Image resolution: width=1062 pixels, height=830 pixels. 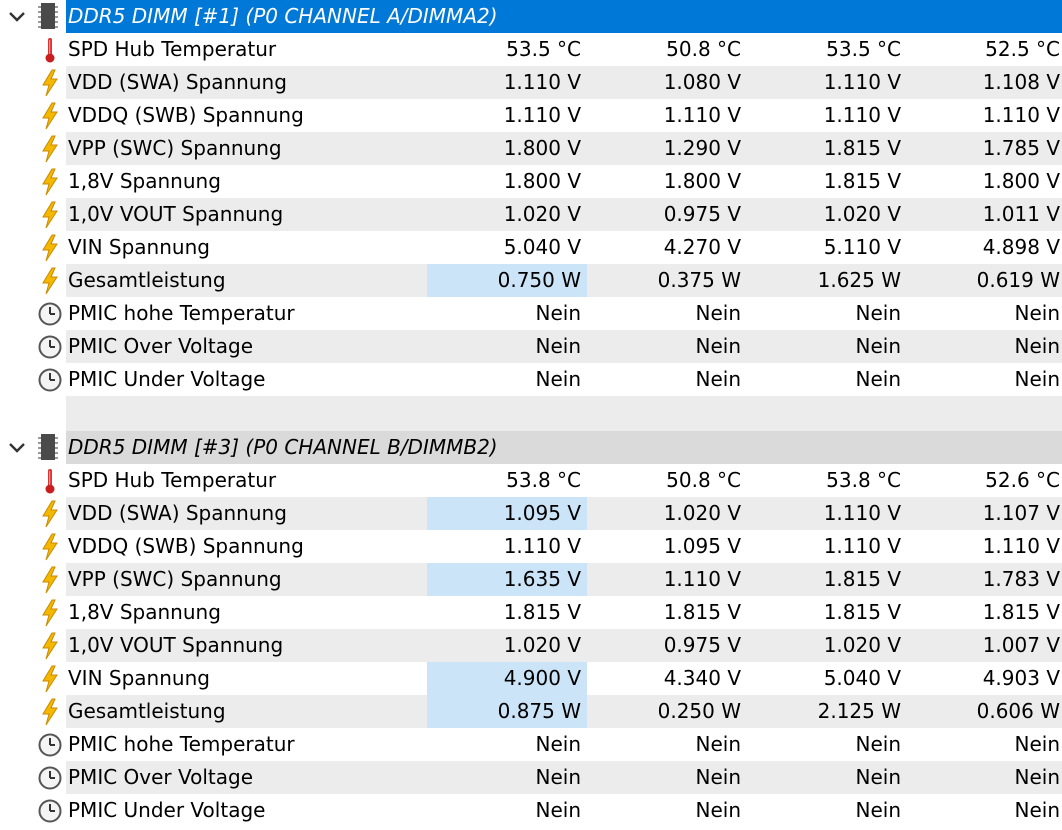 I want to click on sensor-label: Gesamtleistung, so click(x=147, y=711).